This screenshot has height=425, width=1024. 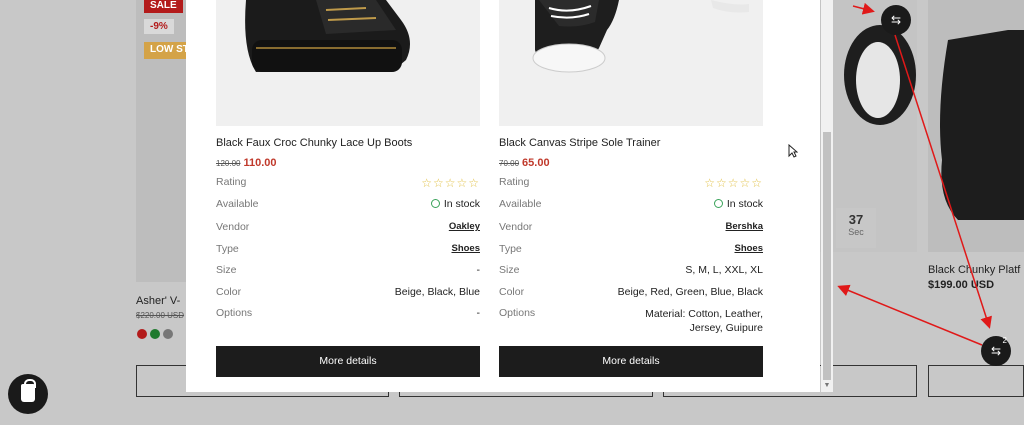 I want to click on vendor-link: Oakley, so click(x=464, y=227).